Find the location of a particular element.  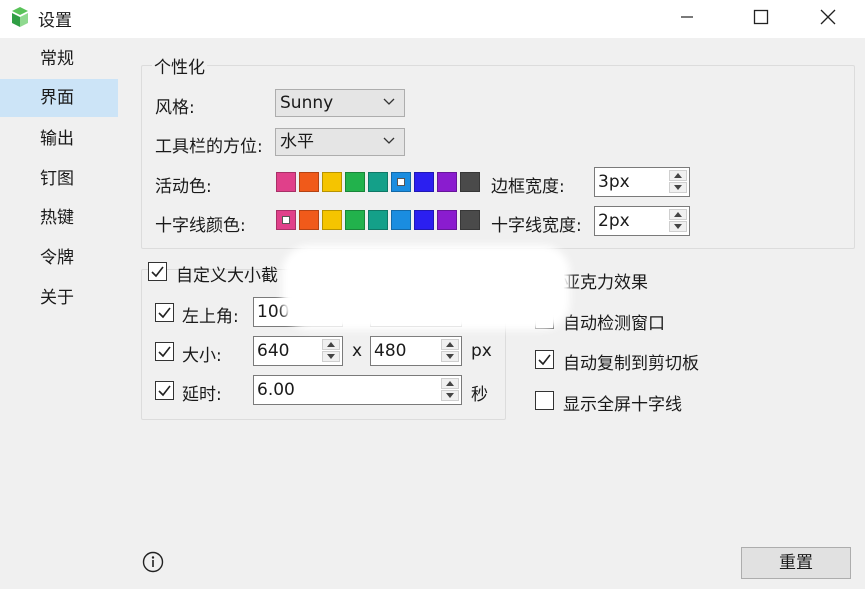

crosshair-width-value: 2px is located at coordinates (614, 221).